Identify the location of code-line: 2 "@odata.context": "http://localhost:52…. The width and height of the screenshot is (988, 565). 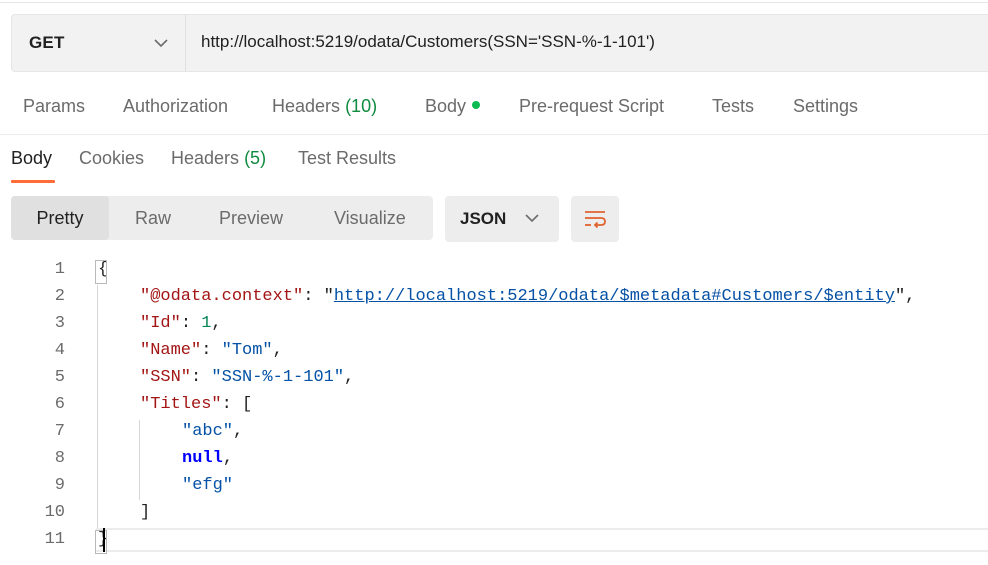
(494, 297).